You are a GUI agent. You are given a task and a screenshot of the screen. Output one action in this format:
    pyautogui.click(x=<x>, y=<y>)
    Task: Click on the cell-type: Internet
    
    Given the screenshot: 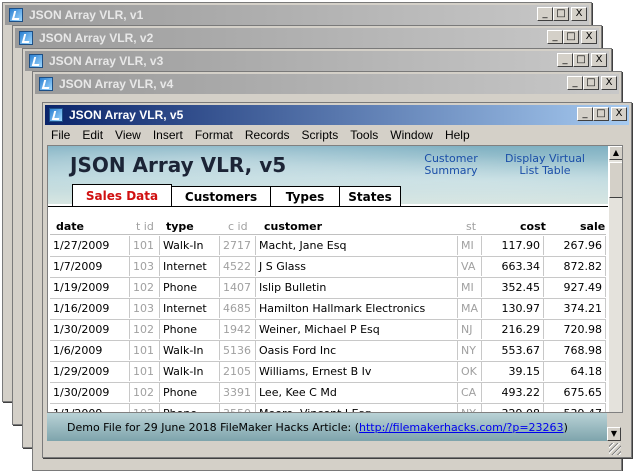 What is the action you would take?
    pyautogui.click(x=190, y=266)
    